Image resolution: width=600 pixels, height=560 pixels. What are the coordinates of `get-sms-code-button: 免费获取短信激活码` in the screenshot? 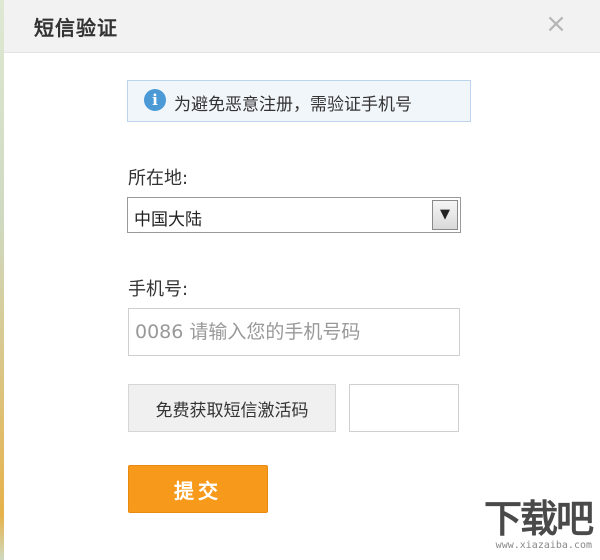 It's located at (232, 408).